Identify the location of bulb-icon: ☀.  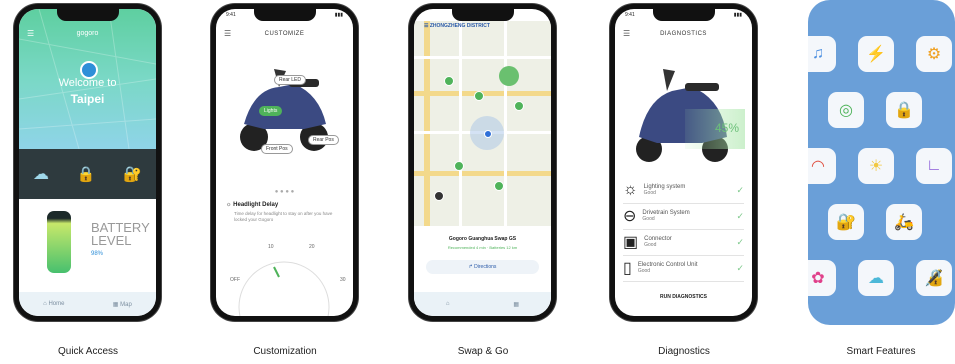
(876, 166).